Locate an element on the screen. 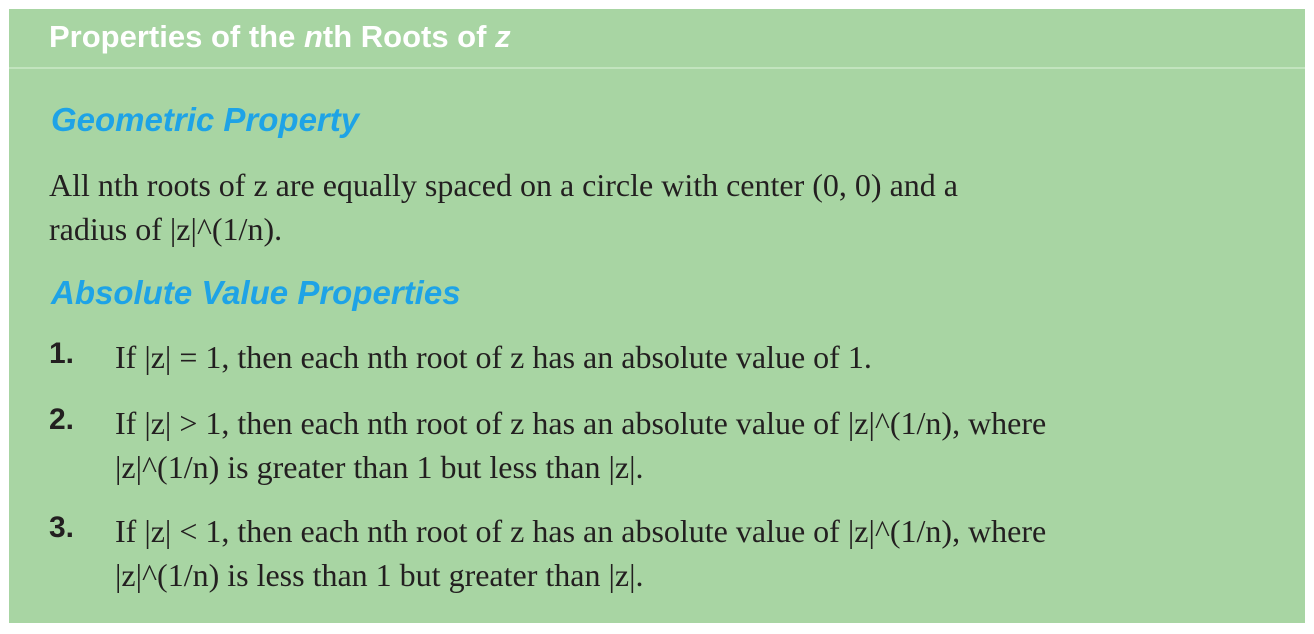 Image resolution: width=1314 pixels, height=634 pixels. box-header: Properties of the nth Roots of z is located at coordinates (657, 39).